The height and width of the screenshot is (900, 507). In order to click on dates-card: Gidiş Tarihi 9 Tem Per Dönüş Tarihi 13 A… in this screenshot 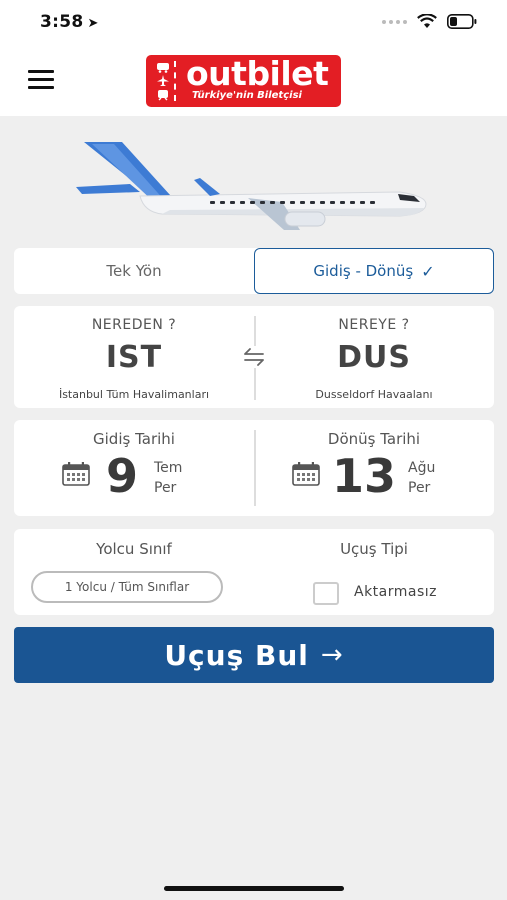, I will do `click(254, 468)`.